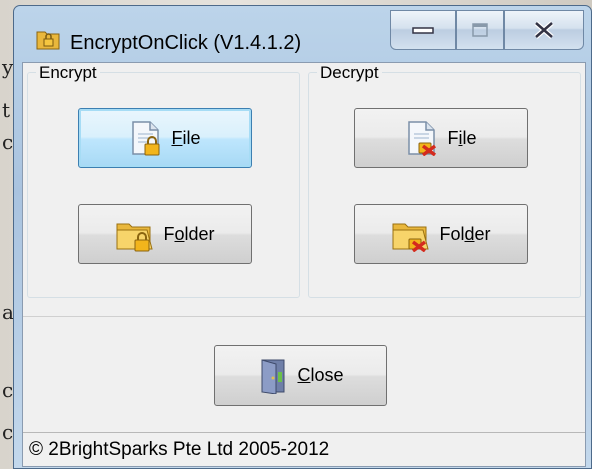  I want to click on encrypt-folder-label: Folder, so click(188, 234).